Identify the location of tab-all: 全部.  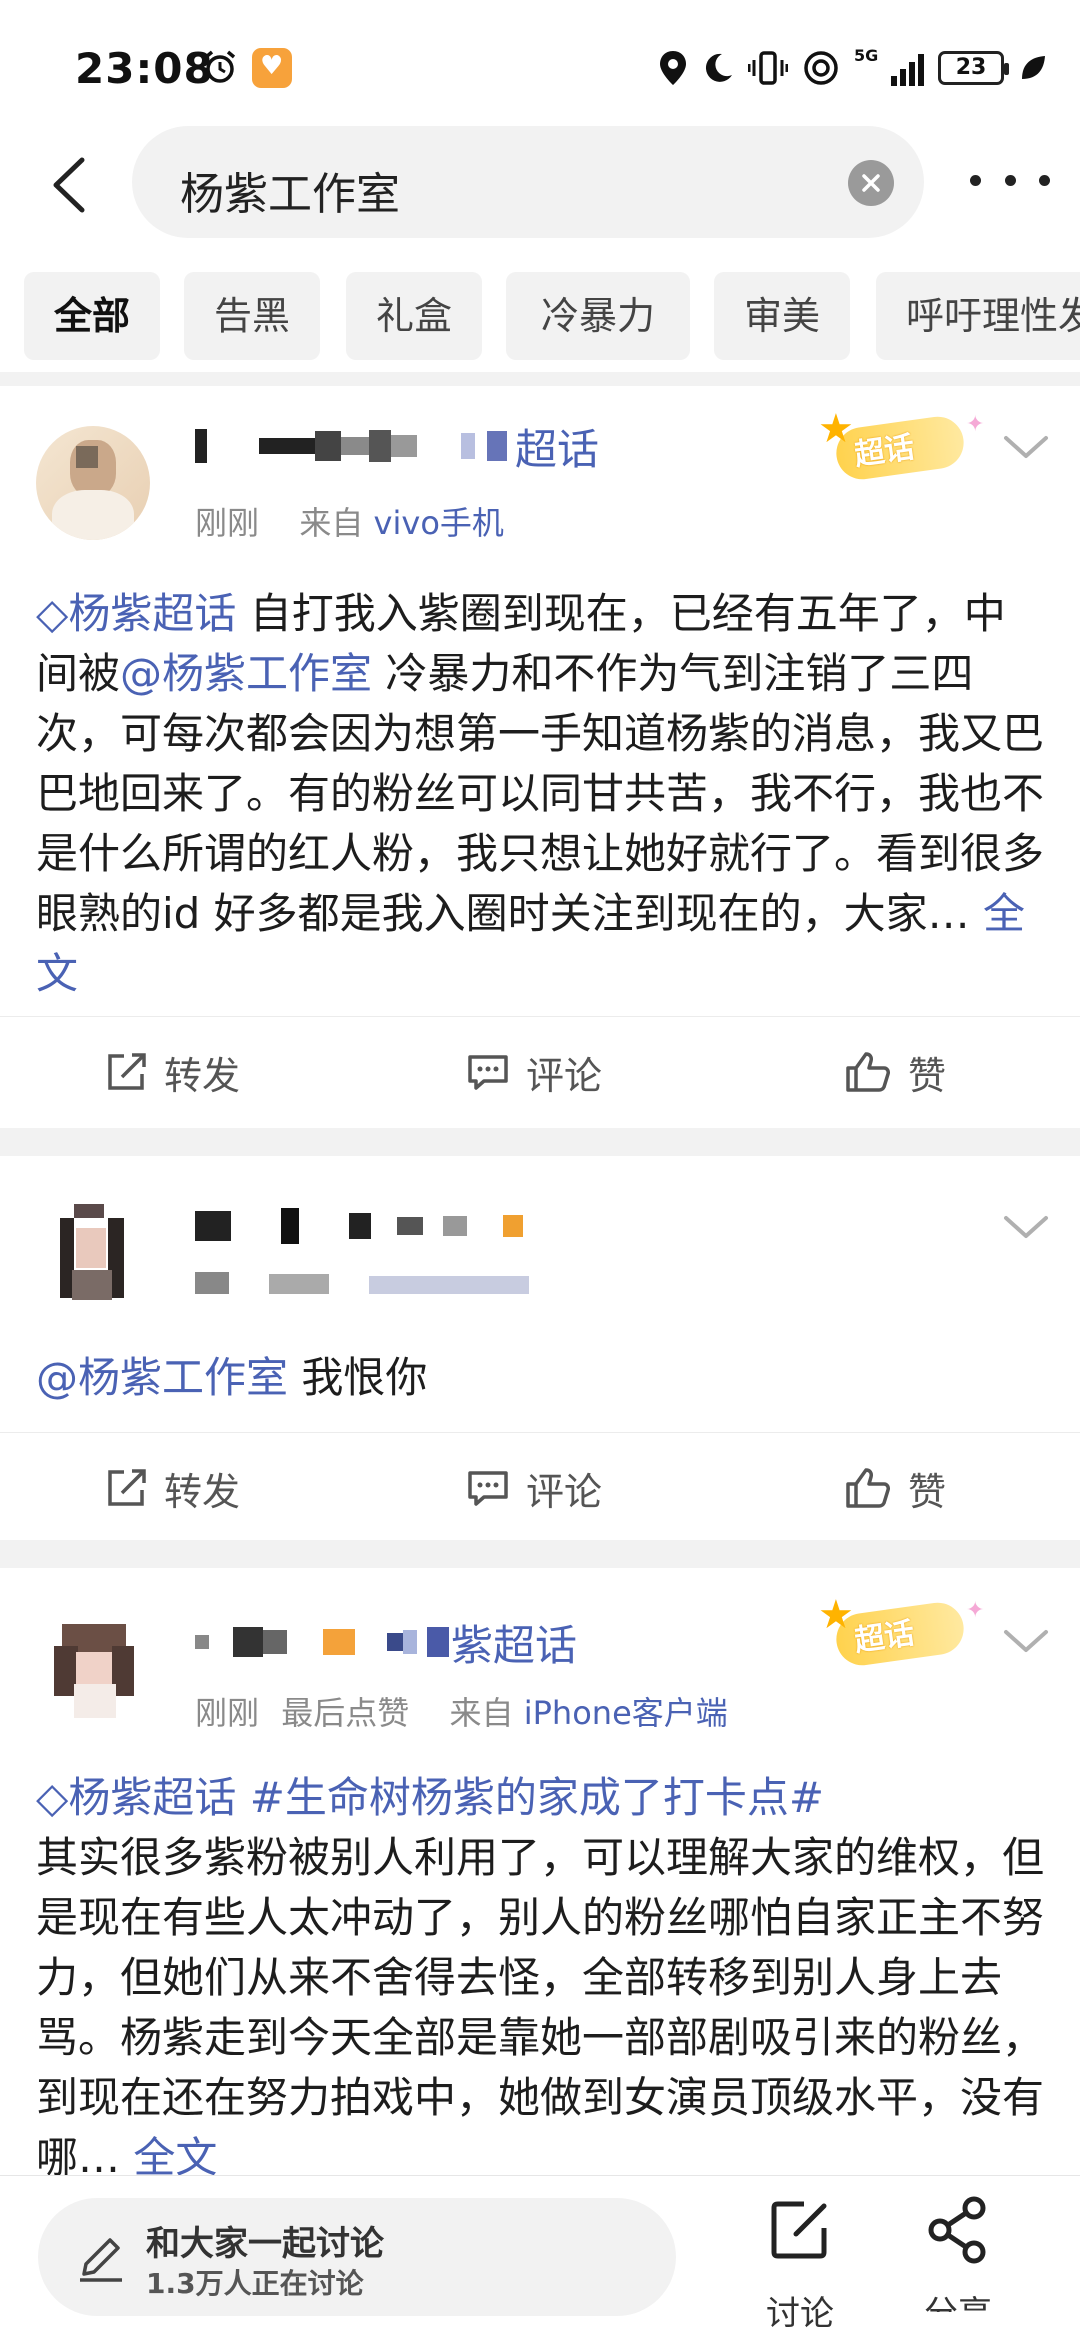
(92, 316).